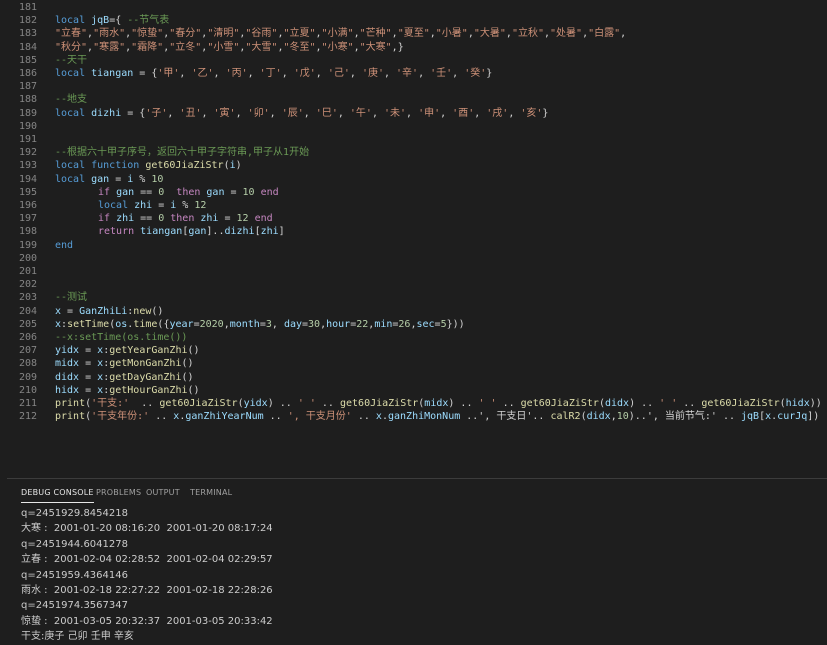  What do you see at coordinates (70, 417) in the screenshot?
I see `token: print` at bounding box center [70, 417].